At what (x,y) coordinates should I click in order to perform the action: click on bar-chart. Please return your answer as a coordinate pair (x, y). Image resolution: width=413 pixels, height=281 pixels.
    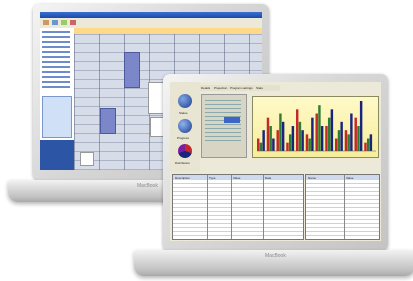
    Looking at the image, I should click on (316, 126).